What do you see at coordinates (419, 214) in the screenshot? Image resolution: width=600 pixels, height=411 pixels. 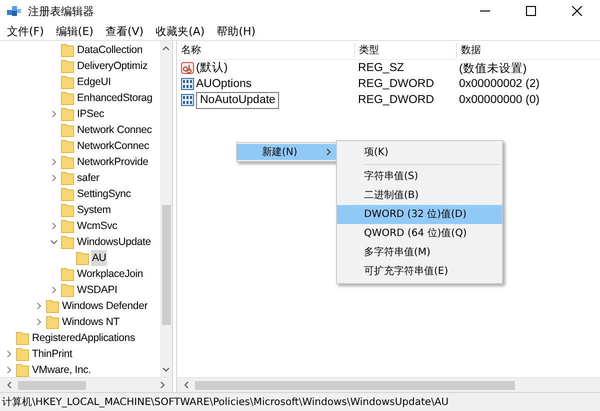 I see `menu-item: DWORD (32 位)值(D)` at bounding box center [419, 214].